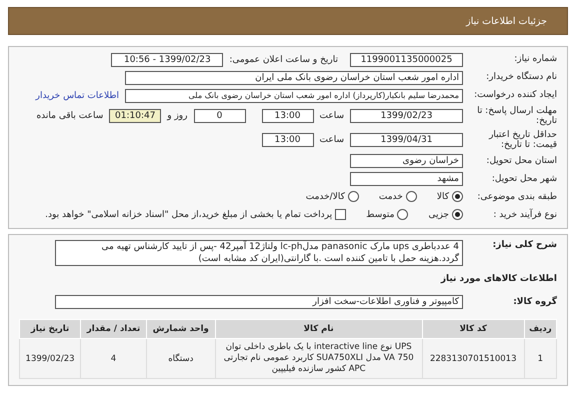 The width and height of the screenshot is (576, 407). What do you see at coordinates (516, 197) in the screenshot?
I see `field-label: طبقه بندی موضوعی:` at bounding box center [516, 197].